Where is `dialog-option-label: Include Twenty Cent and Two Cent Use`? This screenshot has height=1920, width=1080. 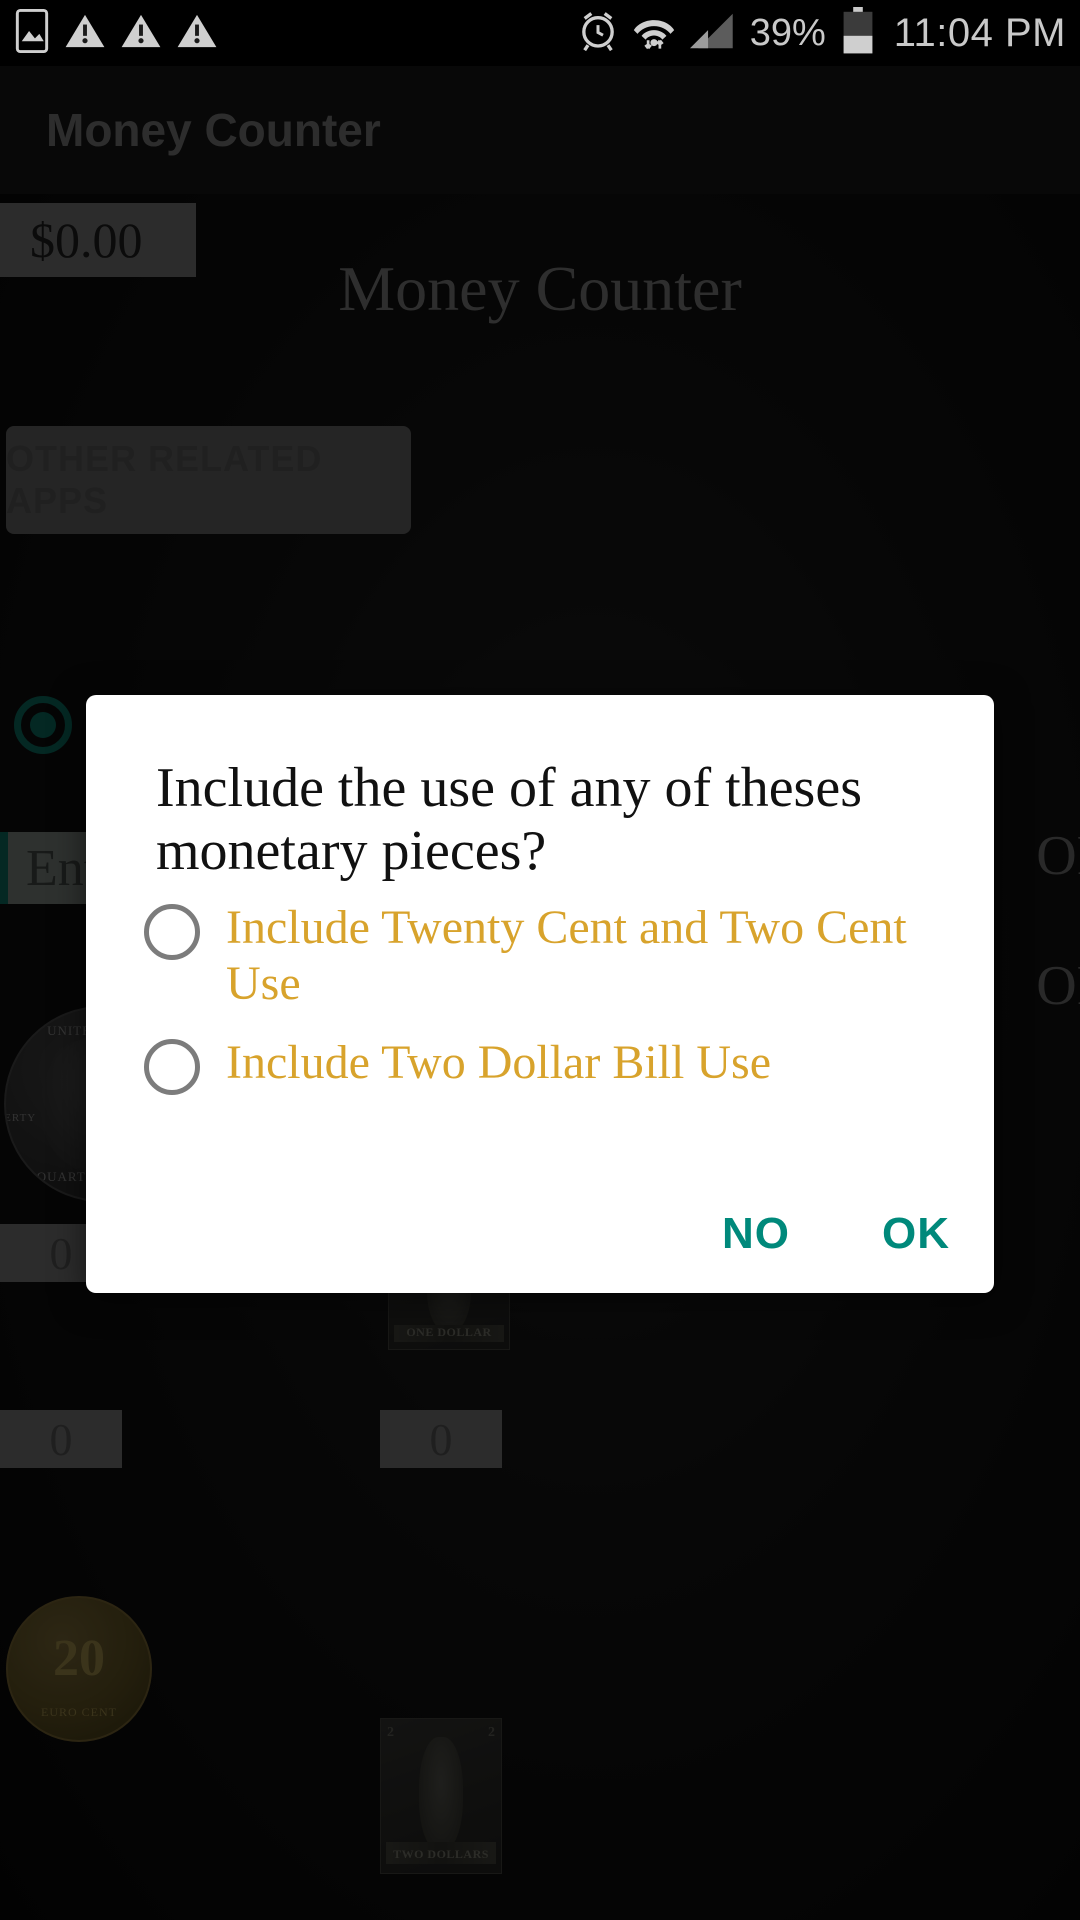
dialog-option-label: Include Twenty Cent and Two Cent Use is located at coordinates (566, 955).